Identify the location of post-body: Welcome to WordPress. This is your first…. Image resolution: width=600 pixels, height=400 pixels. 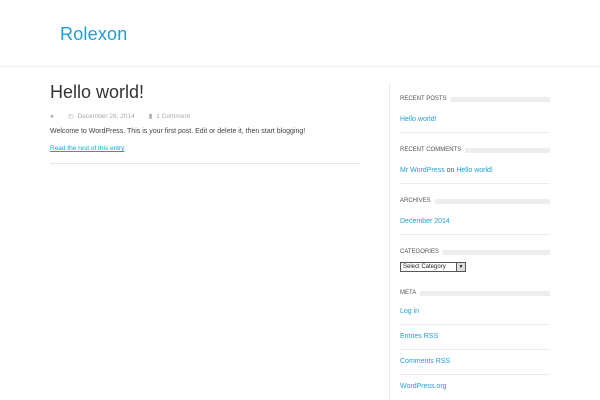
(178, 131).